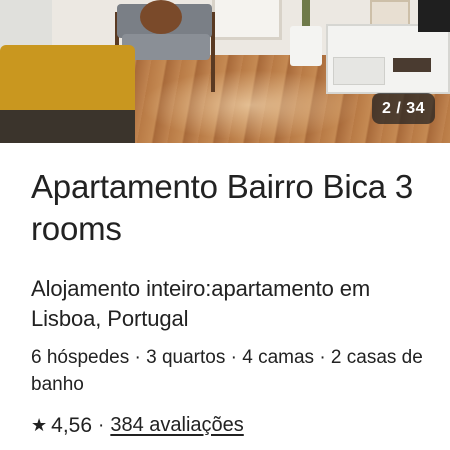 The image size is (450, 450). I want to click on photo-counter-badge: 2 / 34, so click(403, 108).